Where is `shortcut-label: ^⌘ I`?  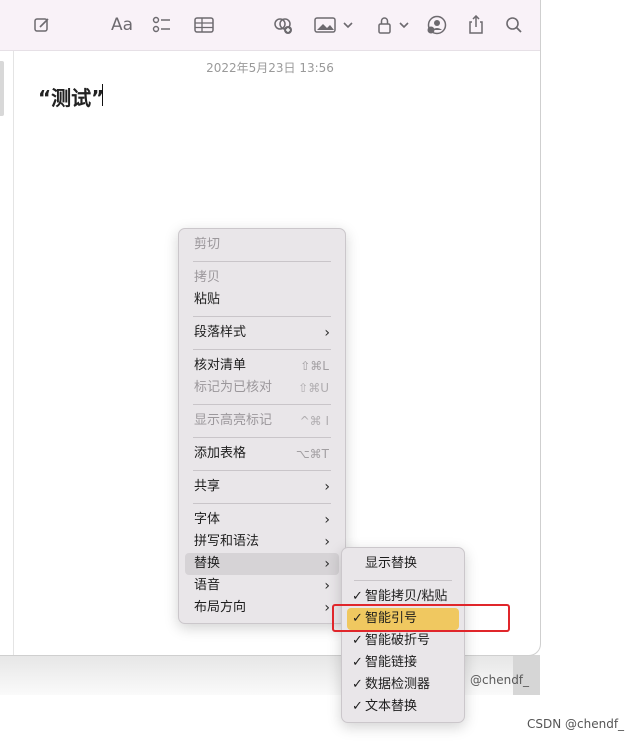
shortcut-label: ^⌘ I is located at coordinates (314, 421).